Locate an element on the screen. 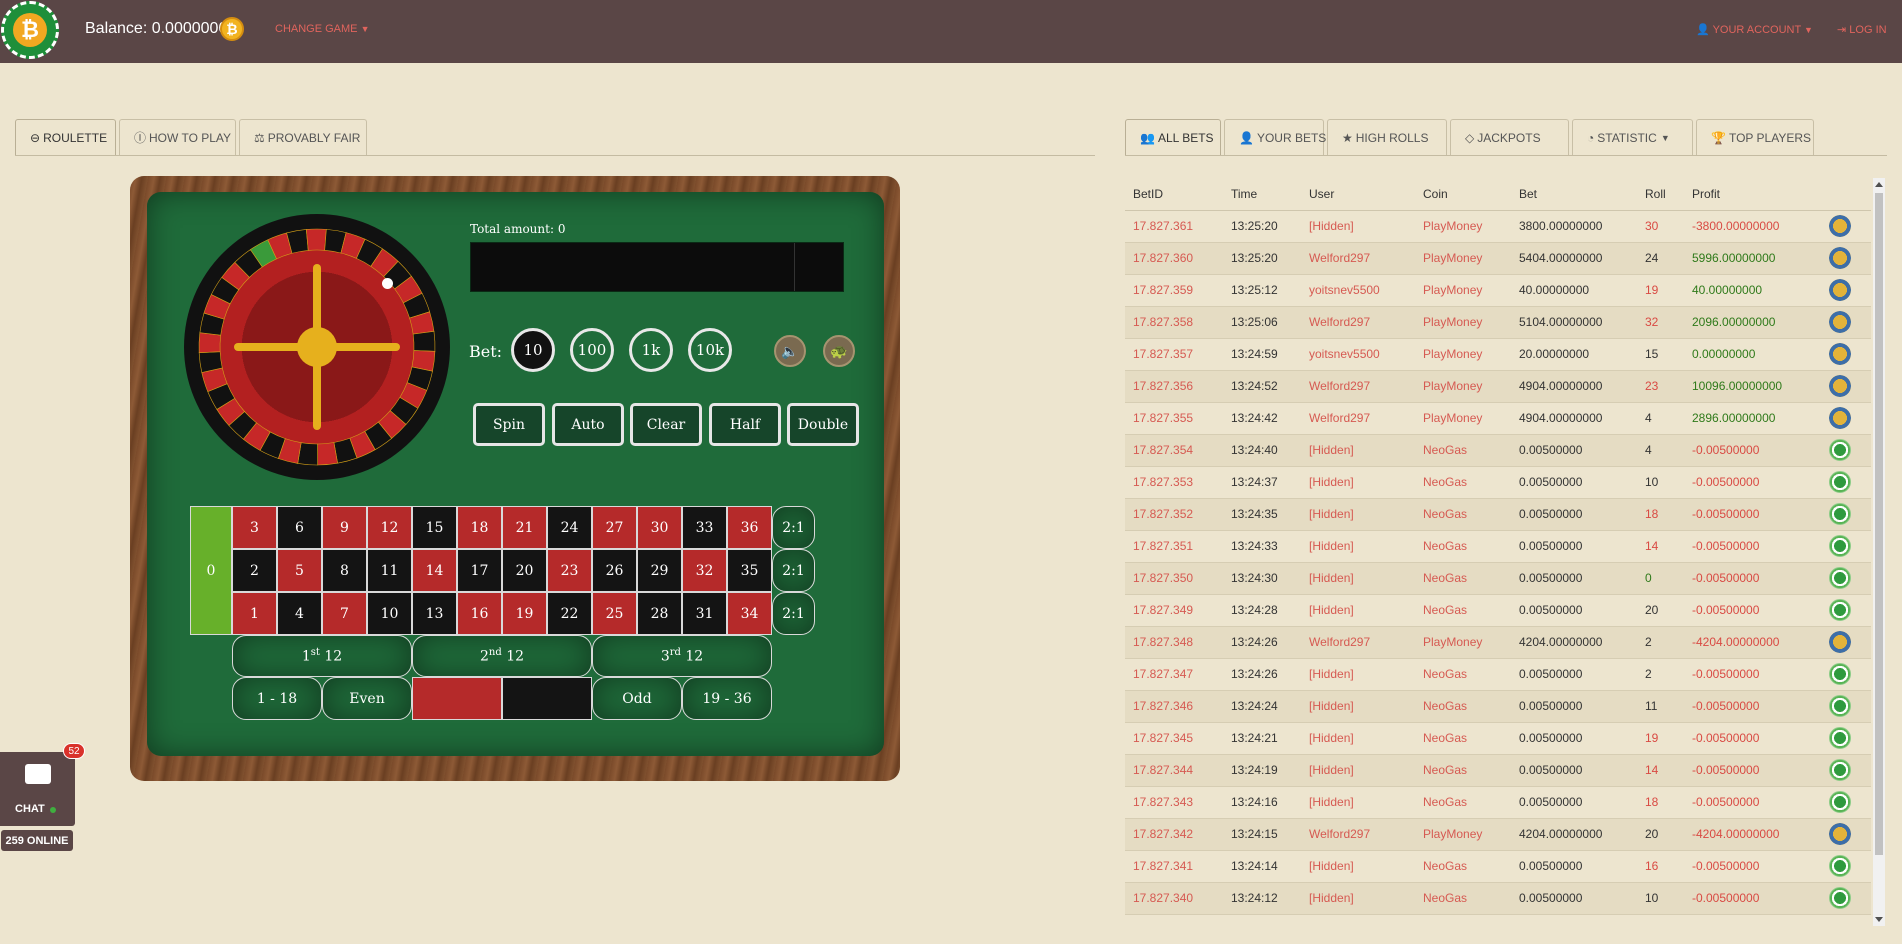 This screenshot has height=944, width=1902. bet-id-link: 17.827.348 is located at coordinates (1174, 642).